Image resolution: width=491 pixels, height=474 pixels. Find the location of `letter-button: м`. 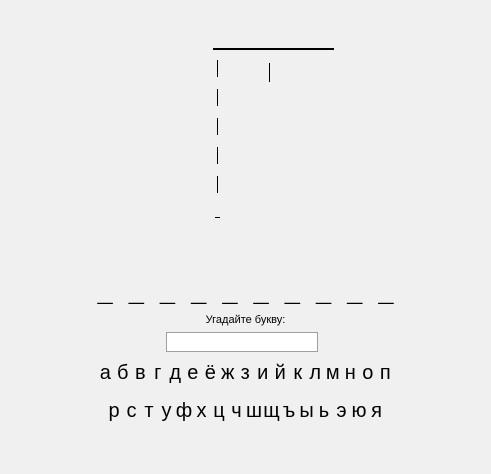

letter-button: м is located at coordinates (333, 373).